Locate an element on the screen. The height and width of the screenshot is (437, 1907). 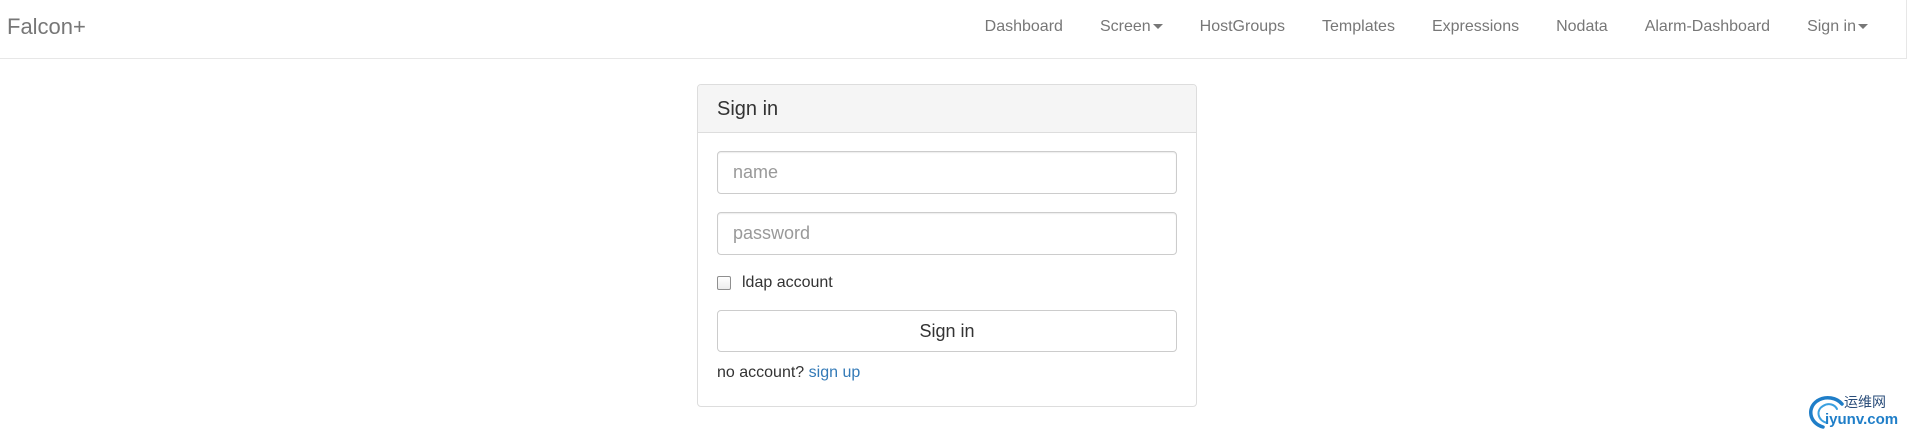
nav-item-alarm-dashboard: Alarm-Dashboard is located at coordinates (1707, 26).